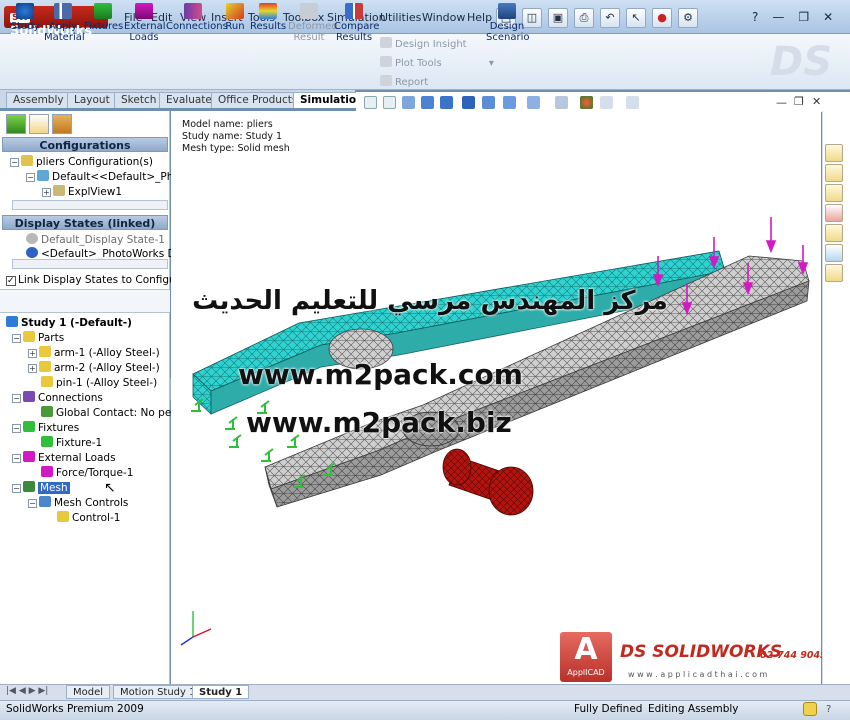  What do you see at coordinates (95, 239) in the screenshot?
I see `display-state-1-item: Default_Display State-1` at bounding box center [95, 239].